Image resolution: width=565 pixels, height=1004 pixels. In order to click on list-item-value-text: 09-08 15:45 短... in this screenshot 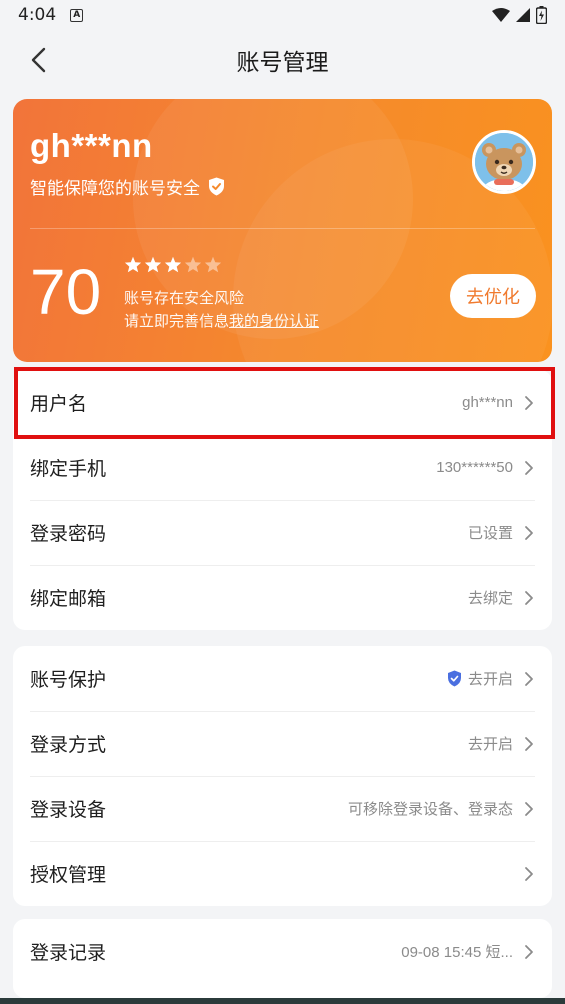, I will do `click(457, 952)`.